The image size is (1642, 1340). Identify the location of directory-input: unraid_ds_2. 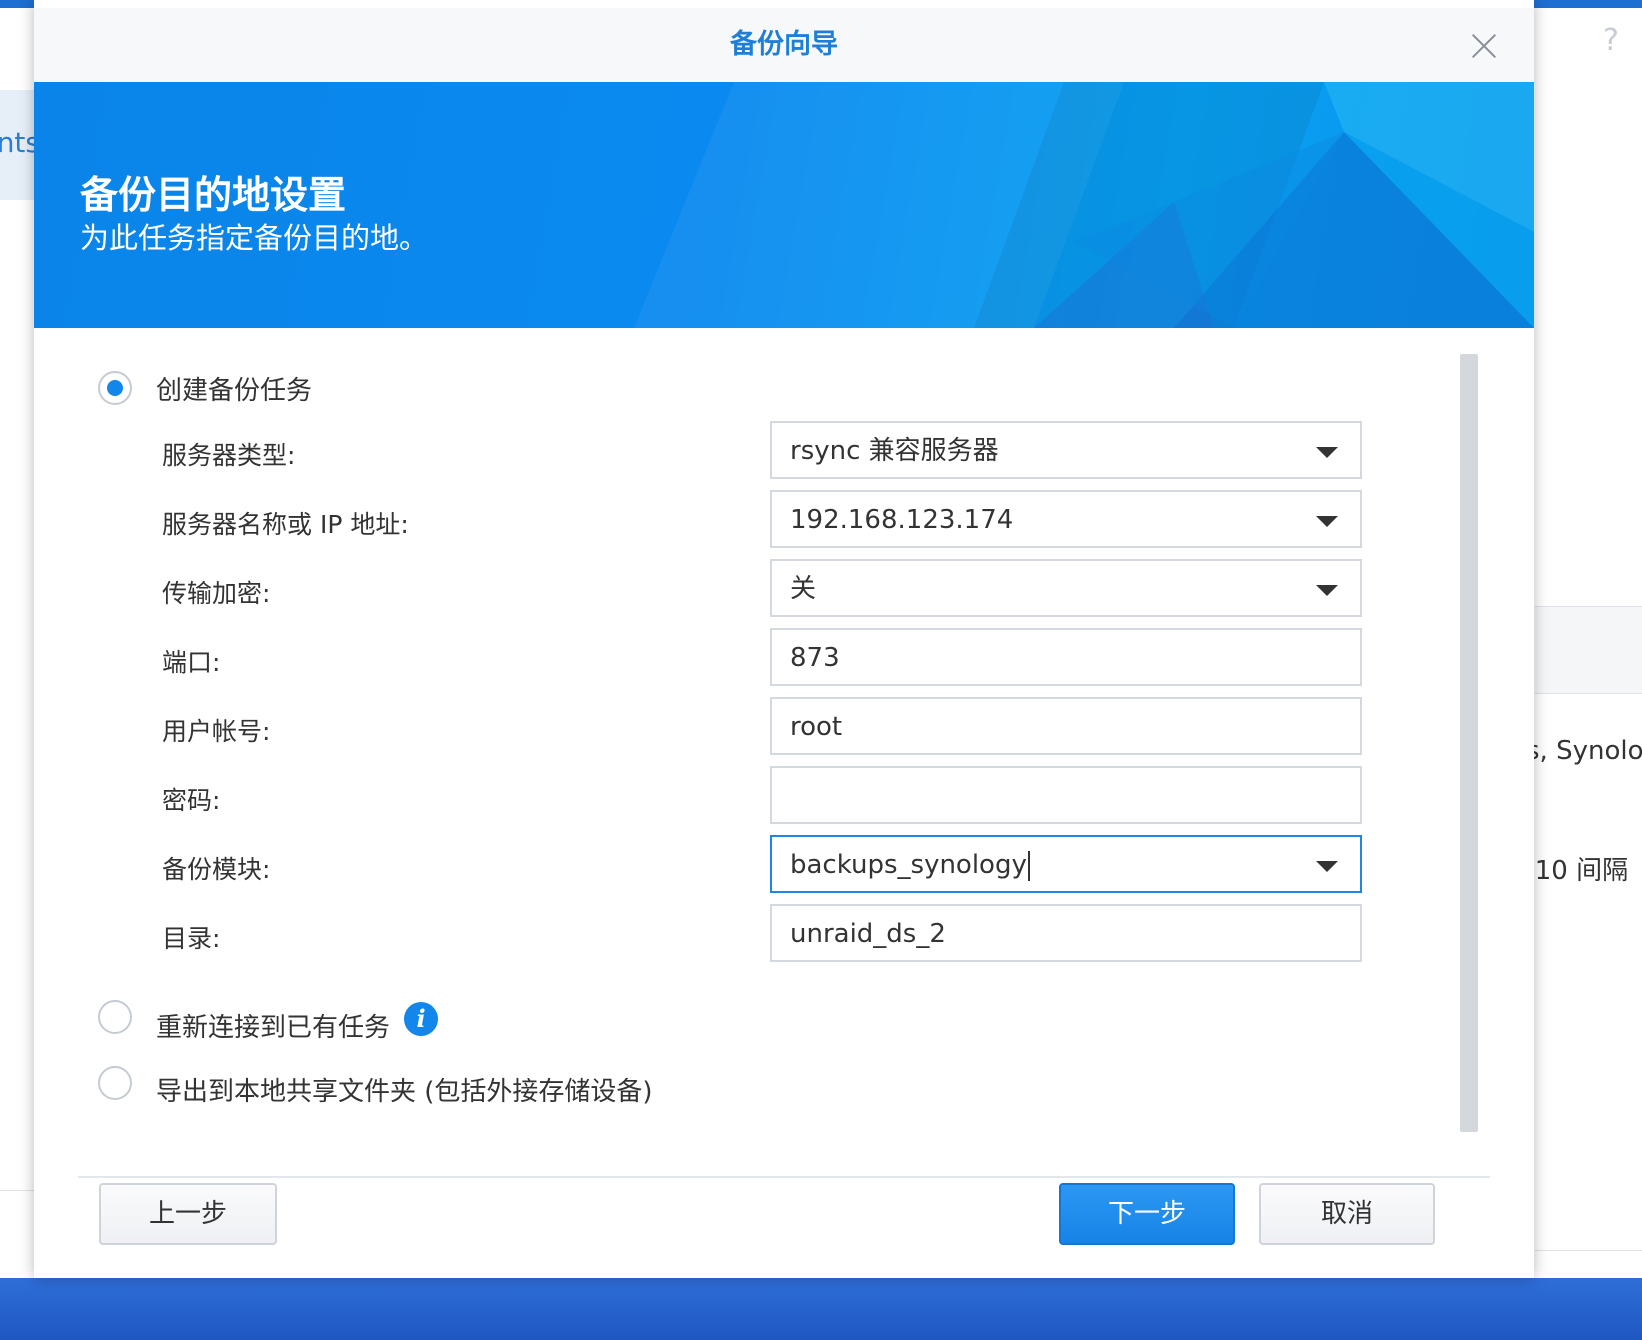
(1066, 933).